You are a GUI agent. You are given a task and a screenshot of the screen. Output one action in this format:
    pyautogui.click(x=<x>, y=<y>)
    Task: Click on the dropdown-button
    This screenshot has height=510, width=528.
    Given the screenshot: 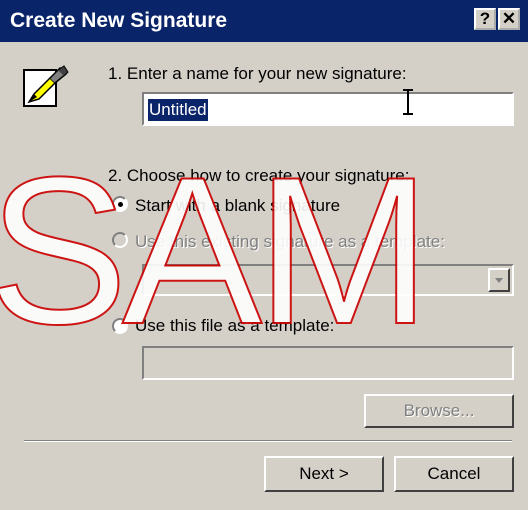 What is the action you would take?
    pyautogui.click(x=499, y=280)
    